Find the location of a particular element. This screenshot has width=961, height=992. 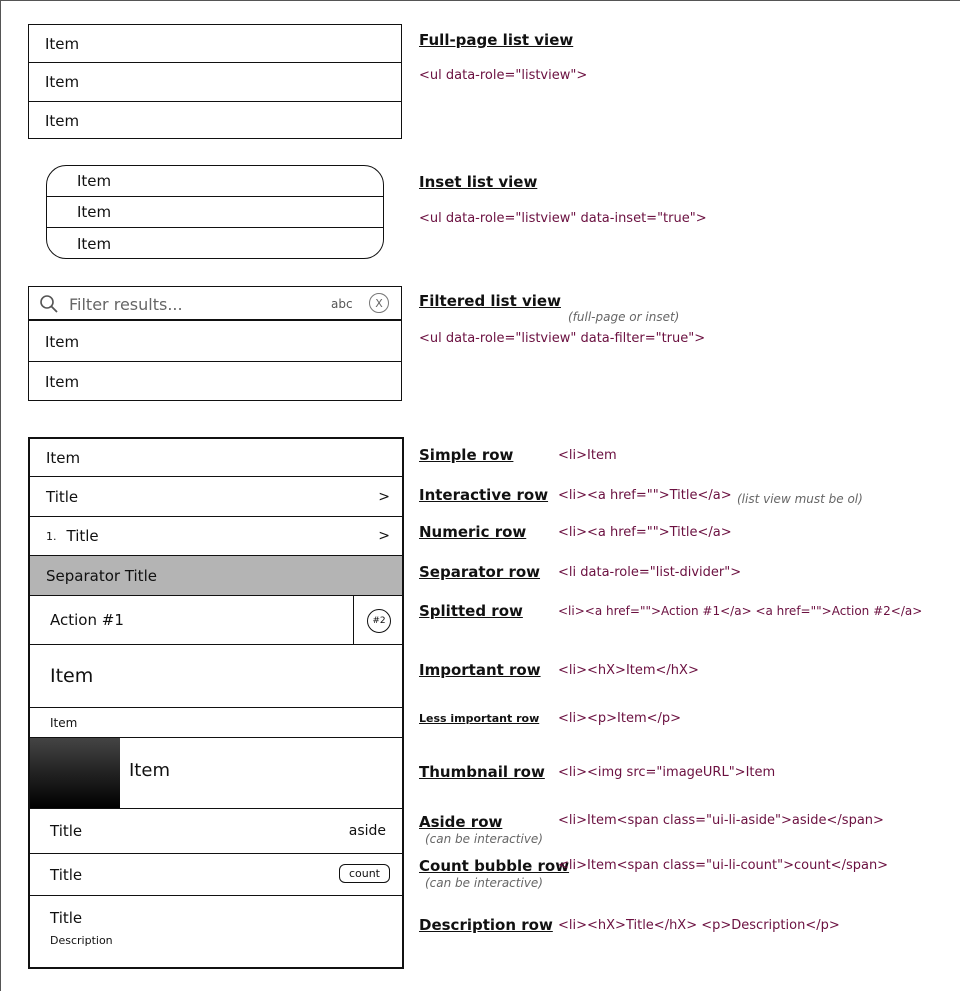

full-page-list: Item Item Item is located at coordinates (215, 81).